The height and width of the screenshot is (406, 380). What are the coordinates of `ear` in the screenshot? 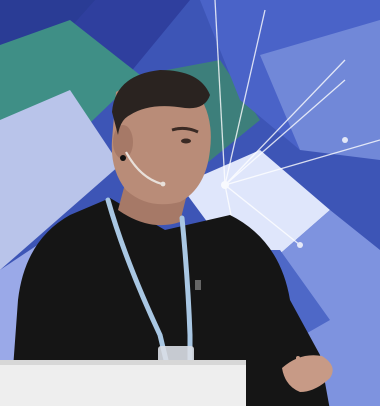 It's located at (123, 142).